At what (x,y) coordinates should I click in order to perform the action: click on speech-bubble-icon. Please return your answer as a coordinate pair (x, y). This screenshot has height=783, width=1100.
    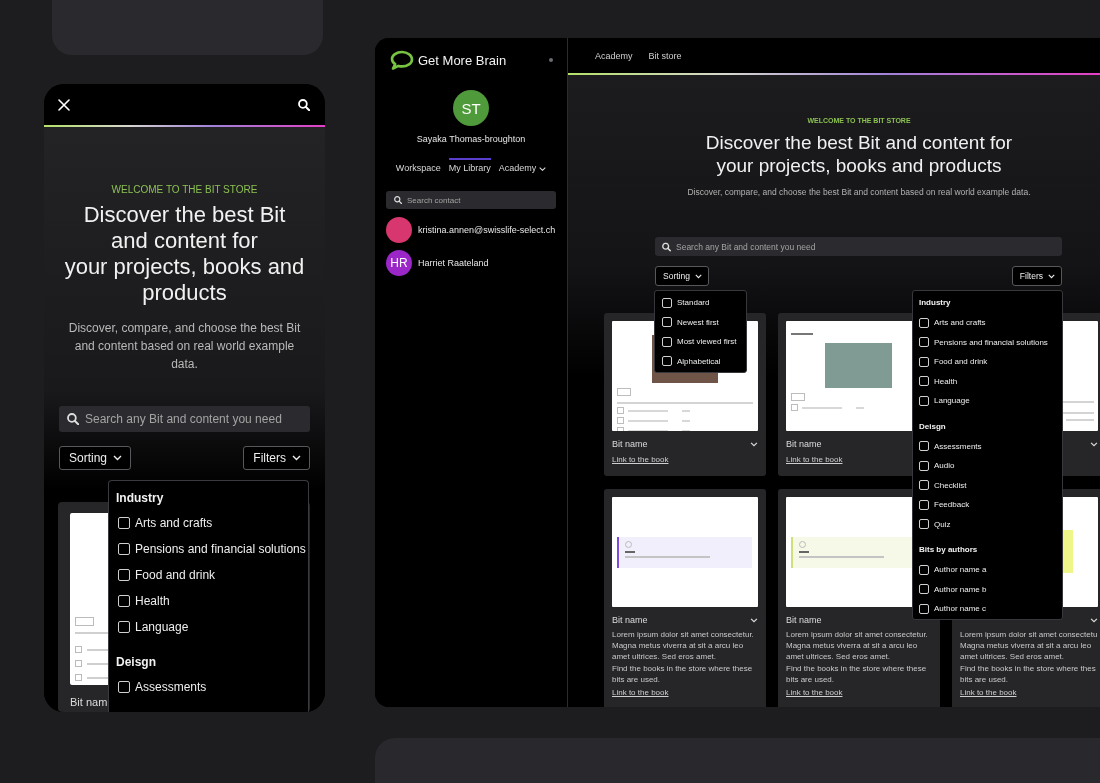
    Looking at the image, I should click on (402, 60).